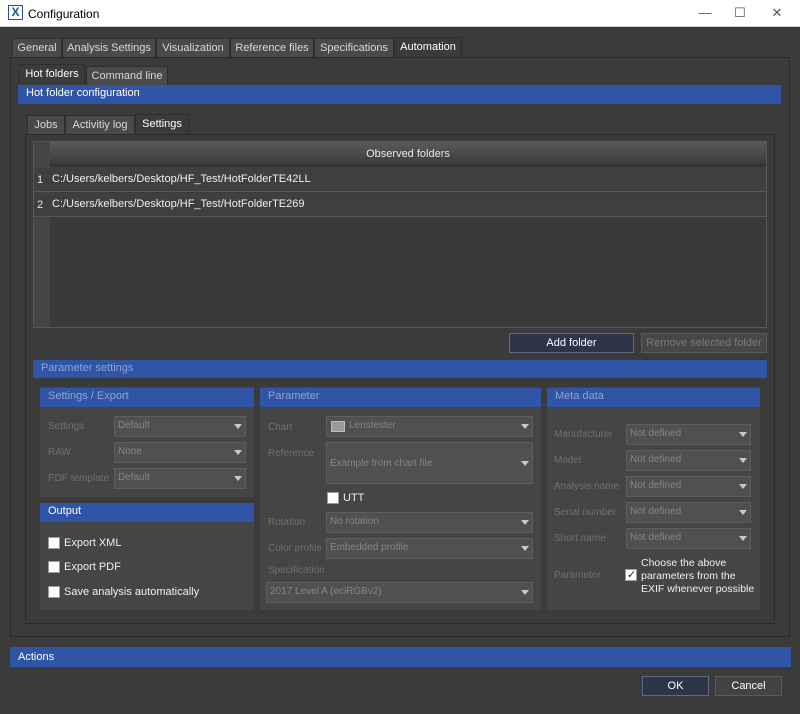 The width and height of the screenshot is (800, 714). Describe the element at coordinates (134, 477) in the screenshot. I see `pdf-template-value: Default` at that location.